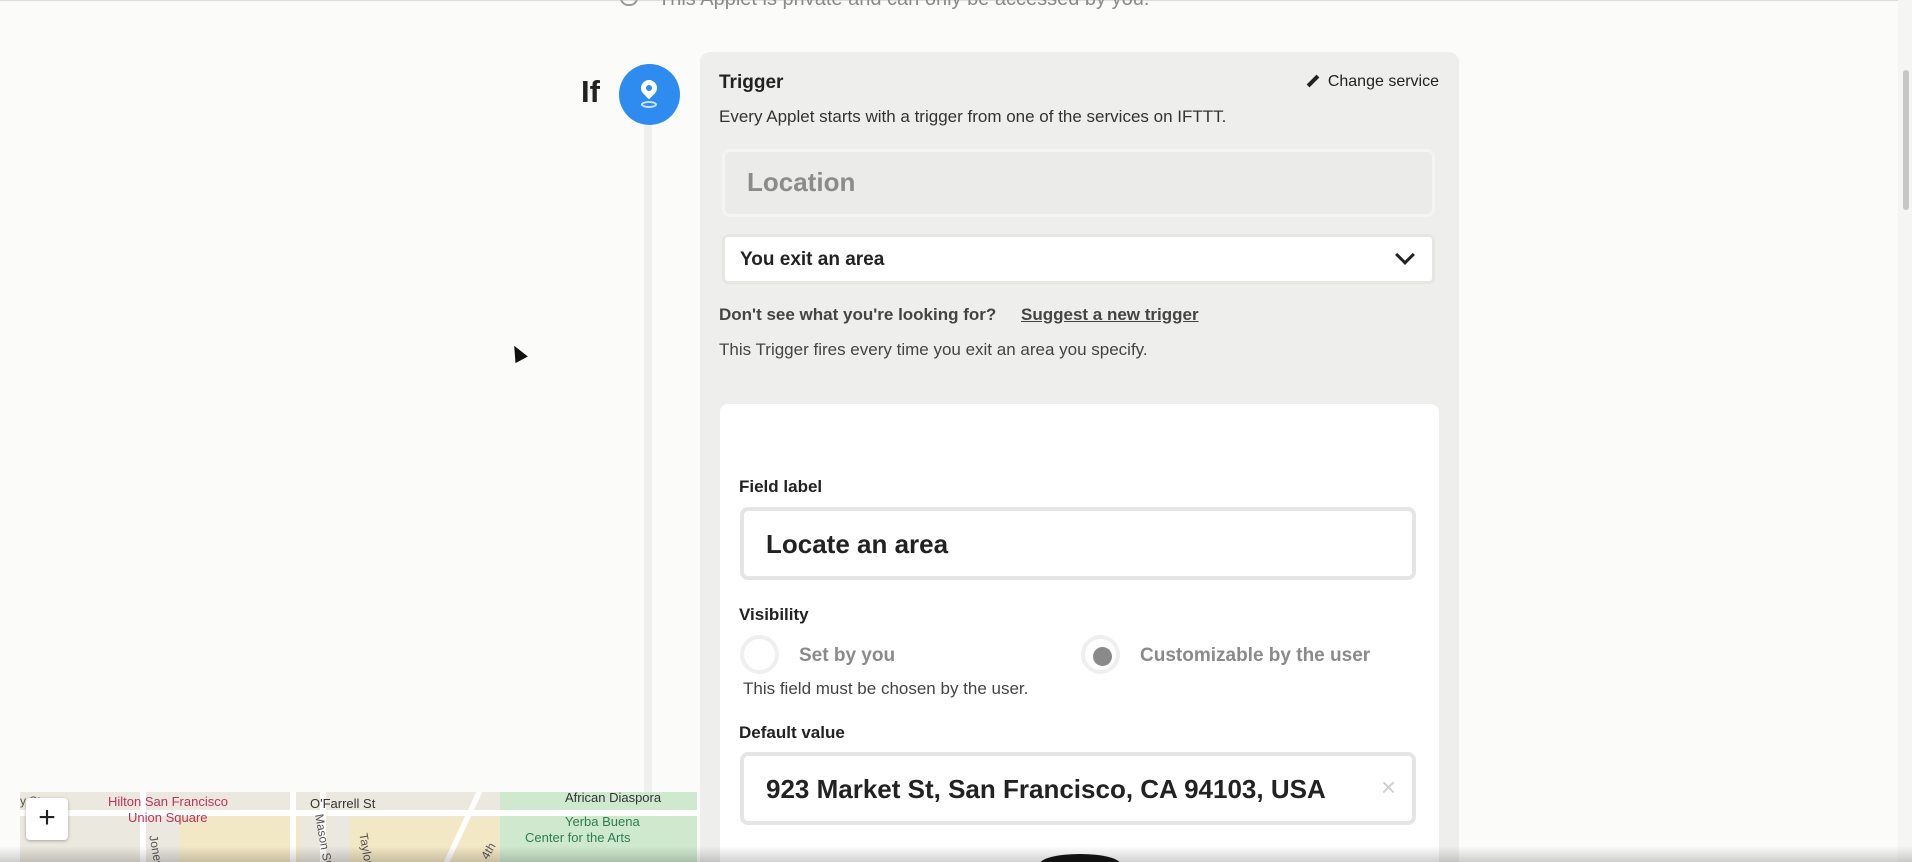 This screenshot has height=862, width=1912. I want to click on map-label-union-square: Union Square, so click(168, 817).